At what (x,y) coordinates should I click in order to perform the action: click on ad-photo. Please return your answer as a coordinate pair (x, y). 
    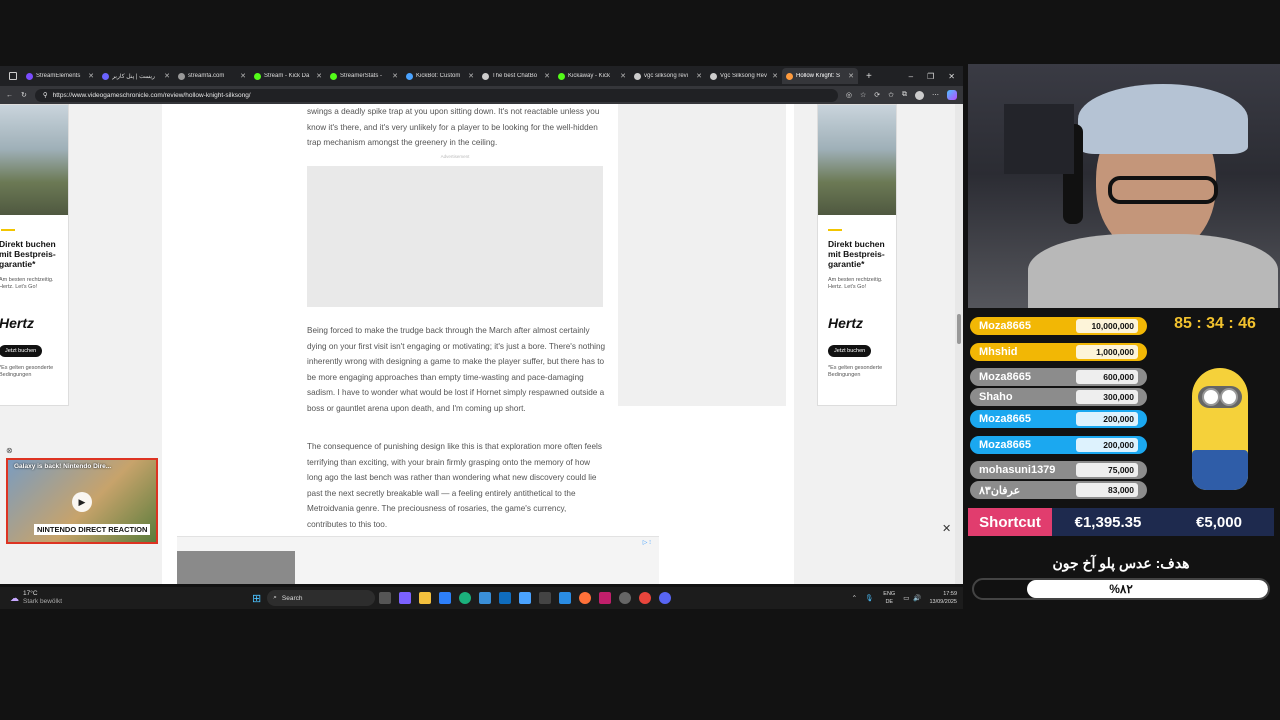
    Looking at the image, I should click on (34, 160).